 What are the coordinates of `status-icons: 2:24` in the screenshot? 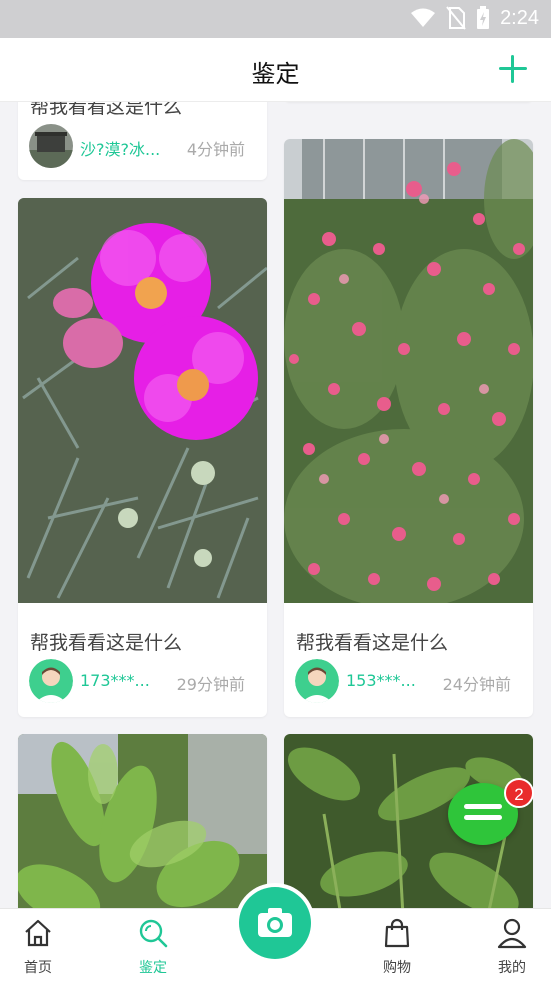 It's located at (474, 18).